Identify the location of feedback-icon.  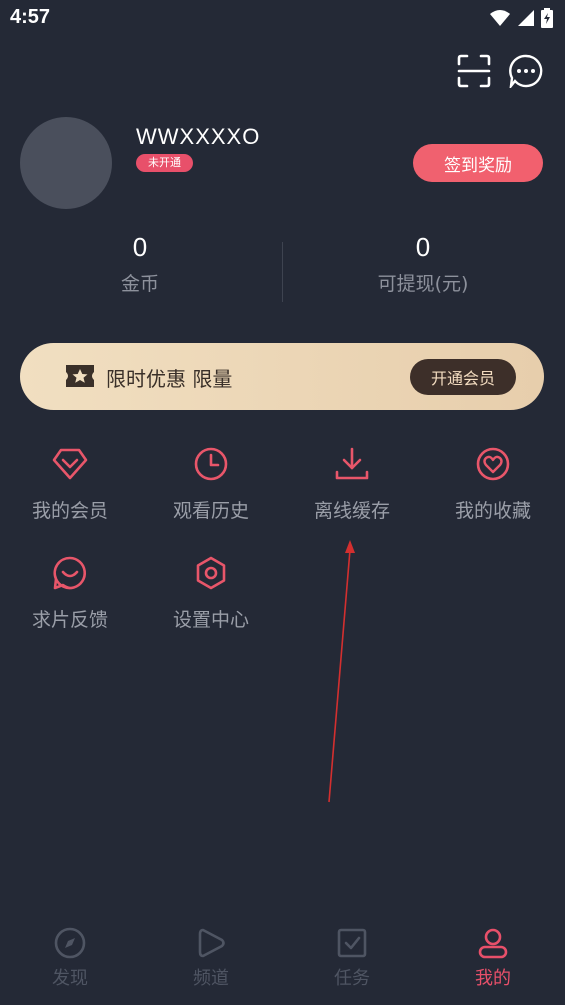
(70, 573).